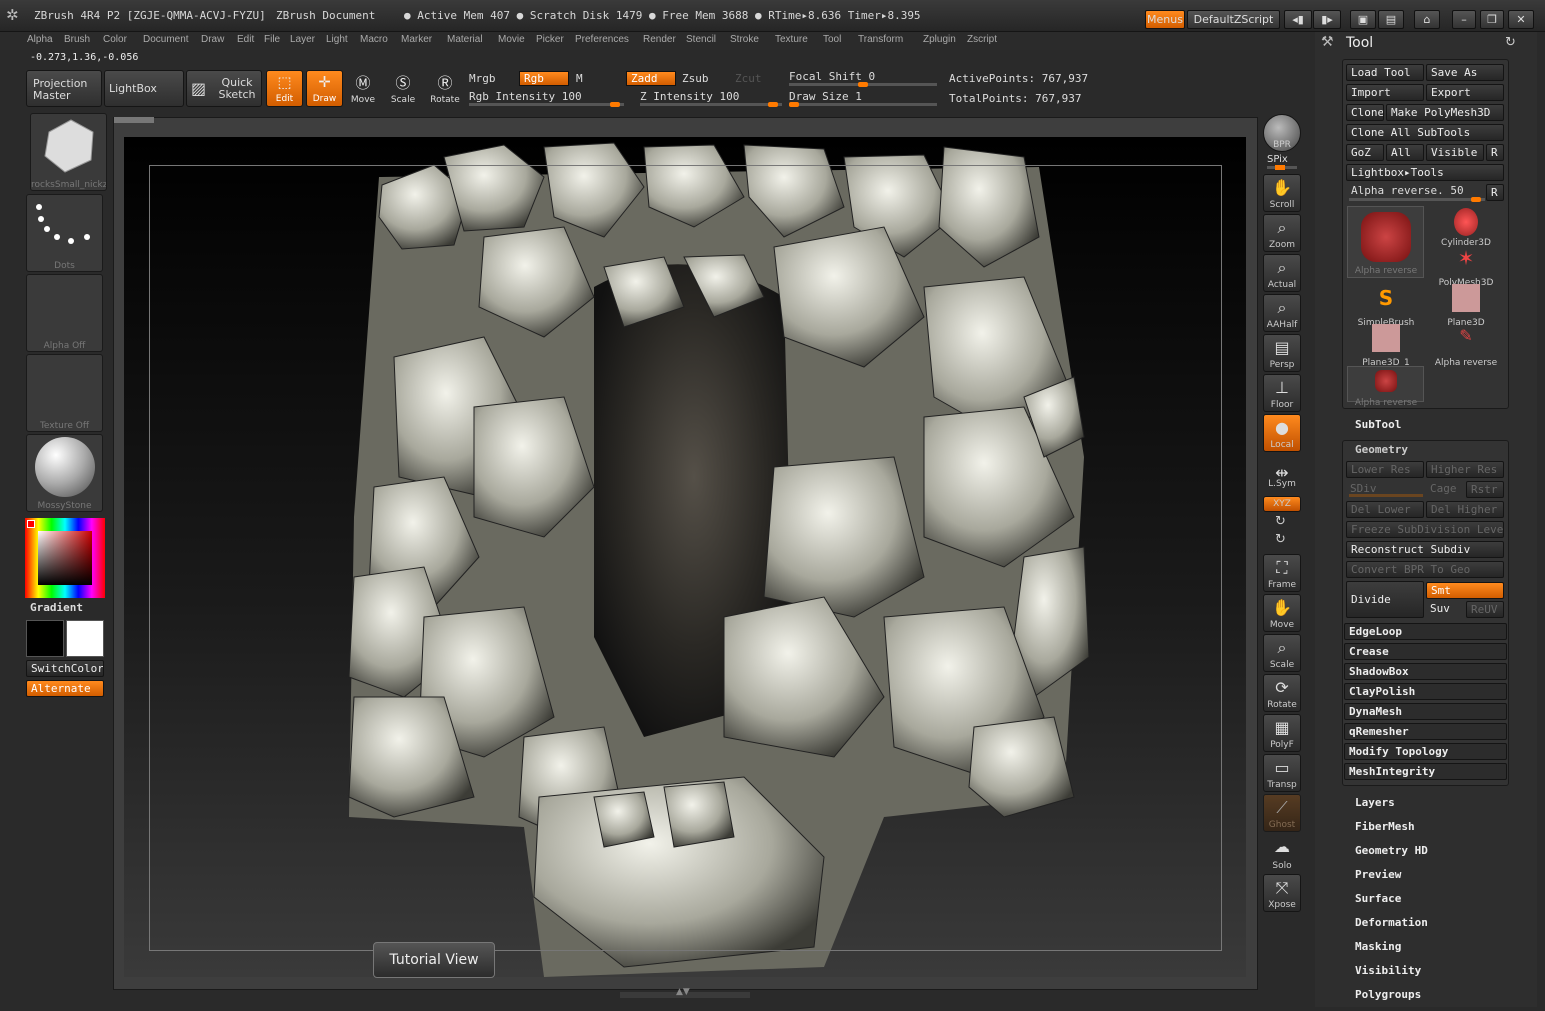 This screenshot has height=1011, width=1545. What do you see at coordinates (416, 39) in the screenshot?
I see `menu-marker: Marker` at bounding box center [416, 39].